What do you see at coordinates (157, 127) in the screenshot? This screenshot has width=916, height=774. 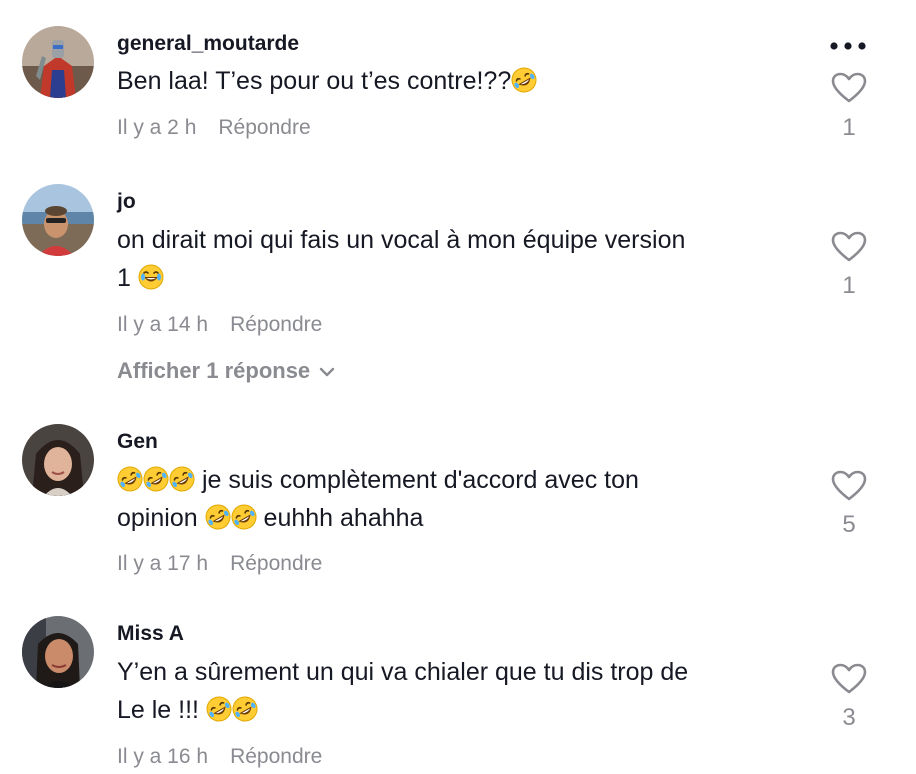 I see `comment-timestamp: Il y a 2 h` at bounding box center [157, 127].